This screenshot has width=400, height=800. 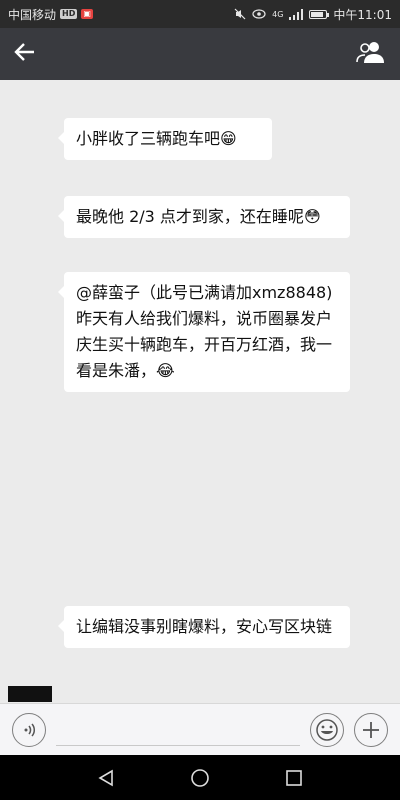 I want to click on system-back-button, so click(x=106, y=778).